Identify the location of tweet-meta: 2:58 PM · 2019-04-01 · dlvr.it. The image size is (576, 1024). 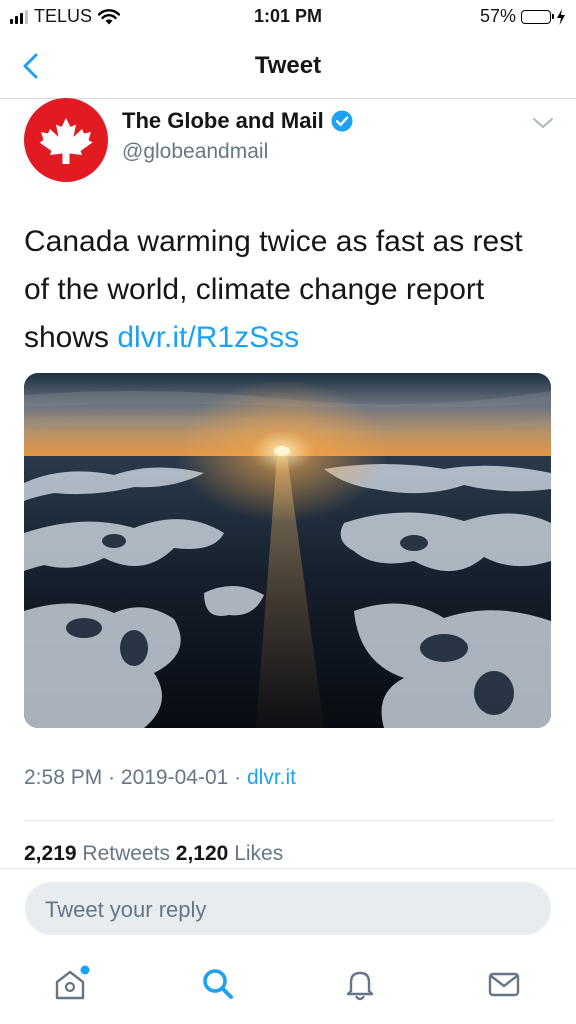
(160, 778).